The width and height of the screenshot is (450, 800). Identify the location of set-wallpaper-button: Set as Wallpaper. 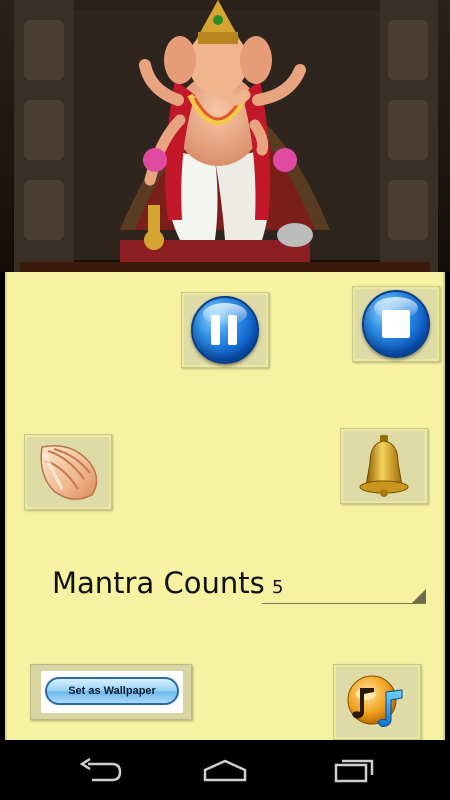
(111, 692).